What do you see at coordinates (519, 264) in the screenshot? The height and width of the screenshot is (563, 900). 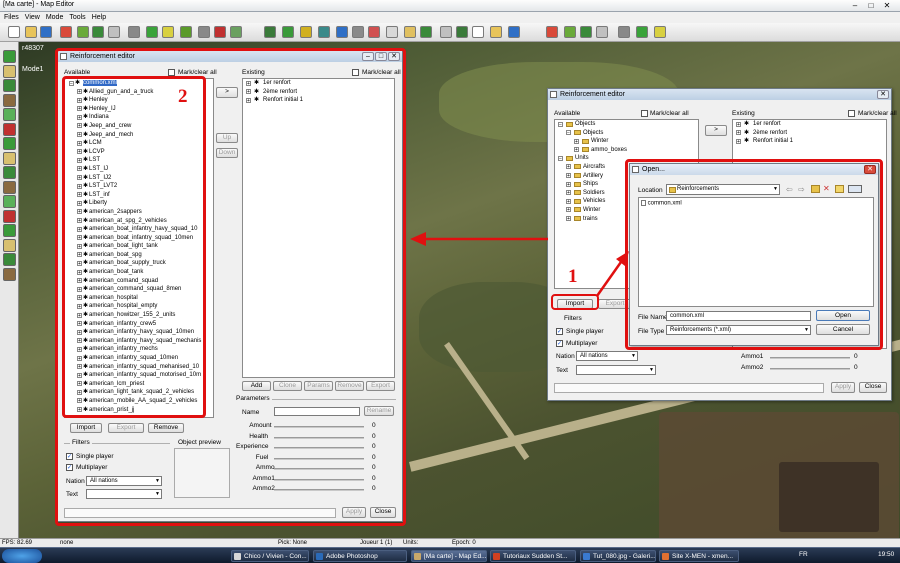 I see `annotation-arrows` at bounding box center [519, 264].